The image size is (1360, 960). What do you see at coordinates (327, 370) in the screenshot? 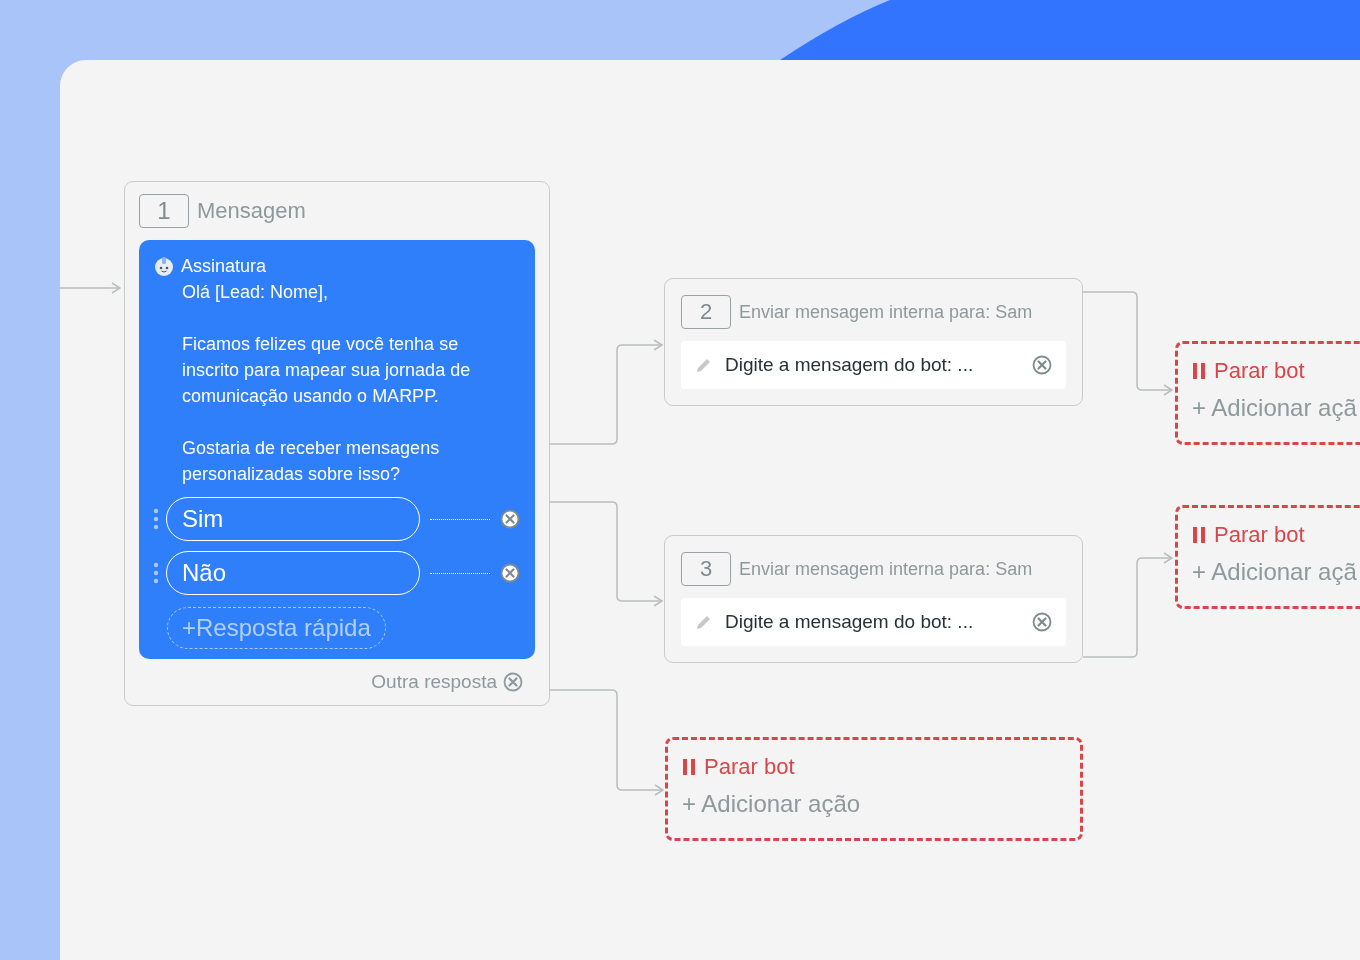
I see `message-text: Ficamos felizes que você tenha se inscrito para mapear sua jornada de comunicação usando o MARPP.` at bounding box center [327, 370].